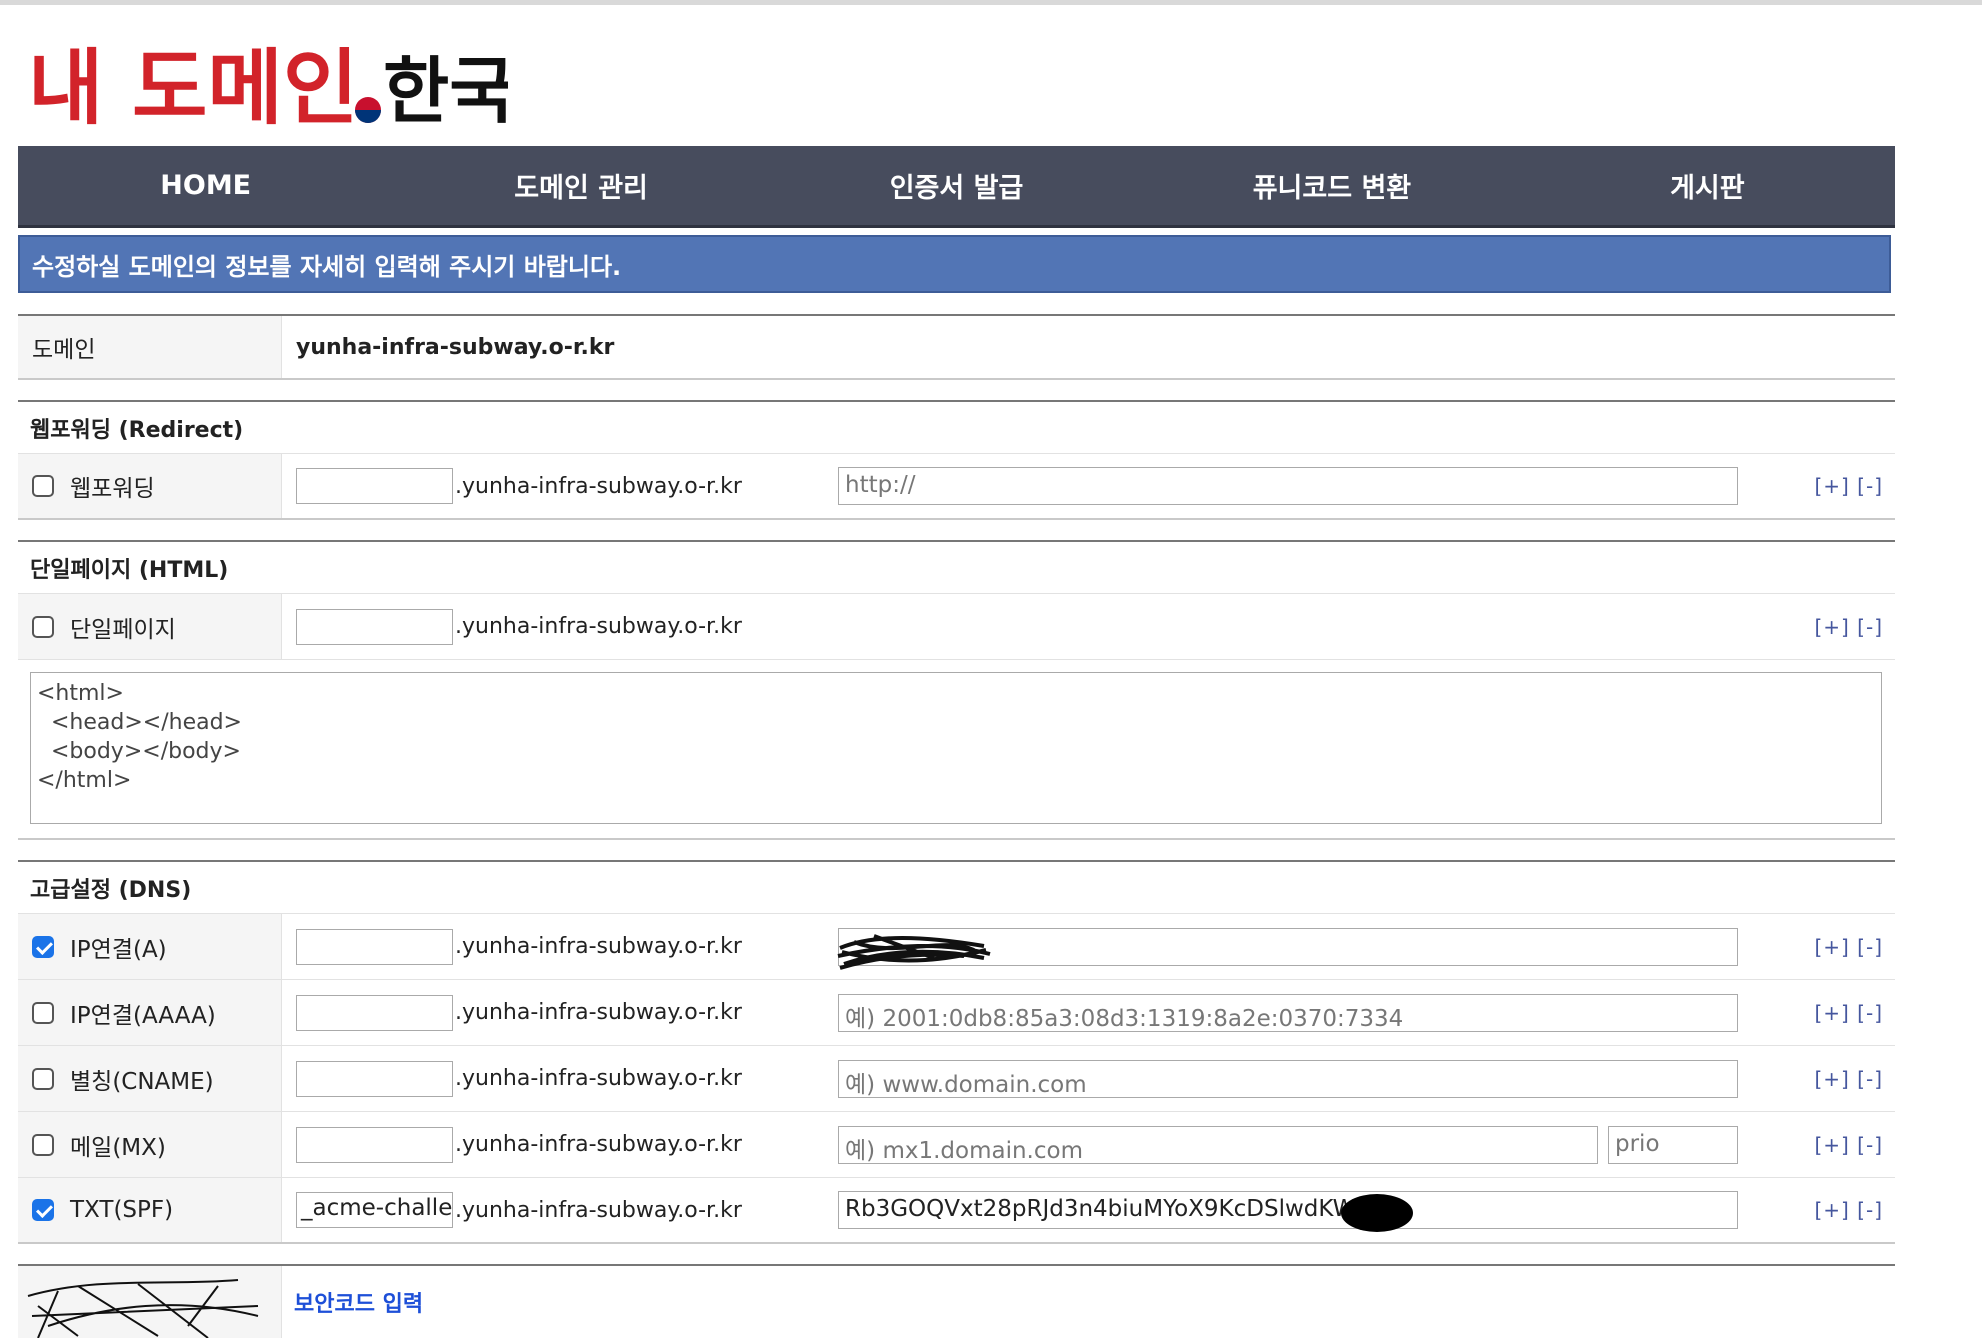  I want to click on dns-txt-label: TXT(SPF), so click(122, 1210).